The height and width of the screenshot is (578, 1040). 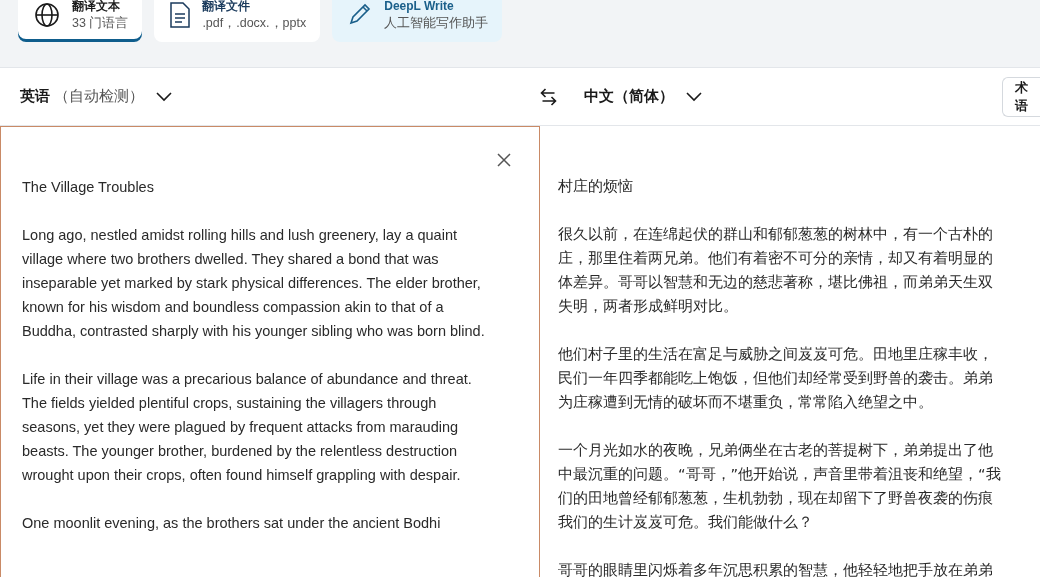 I want to click on globe-icon, so click(x=47, y=15).